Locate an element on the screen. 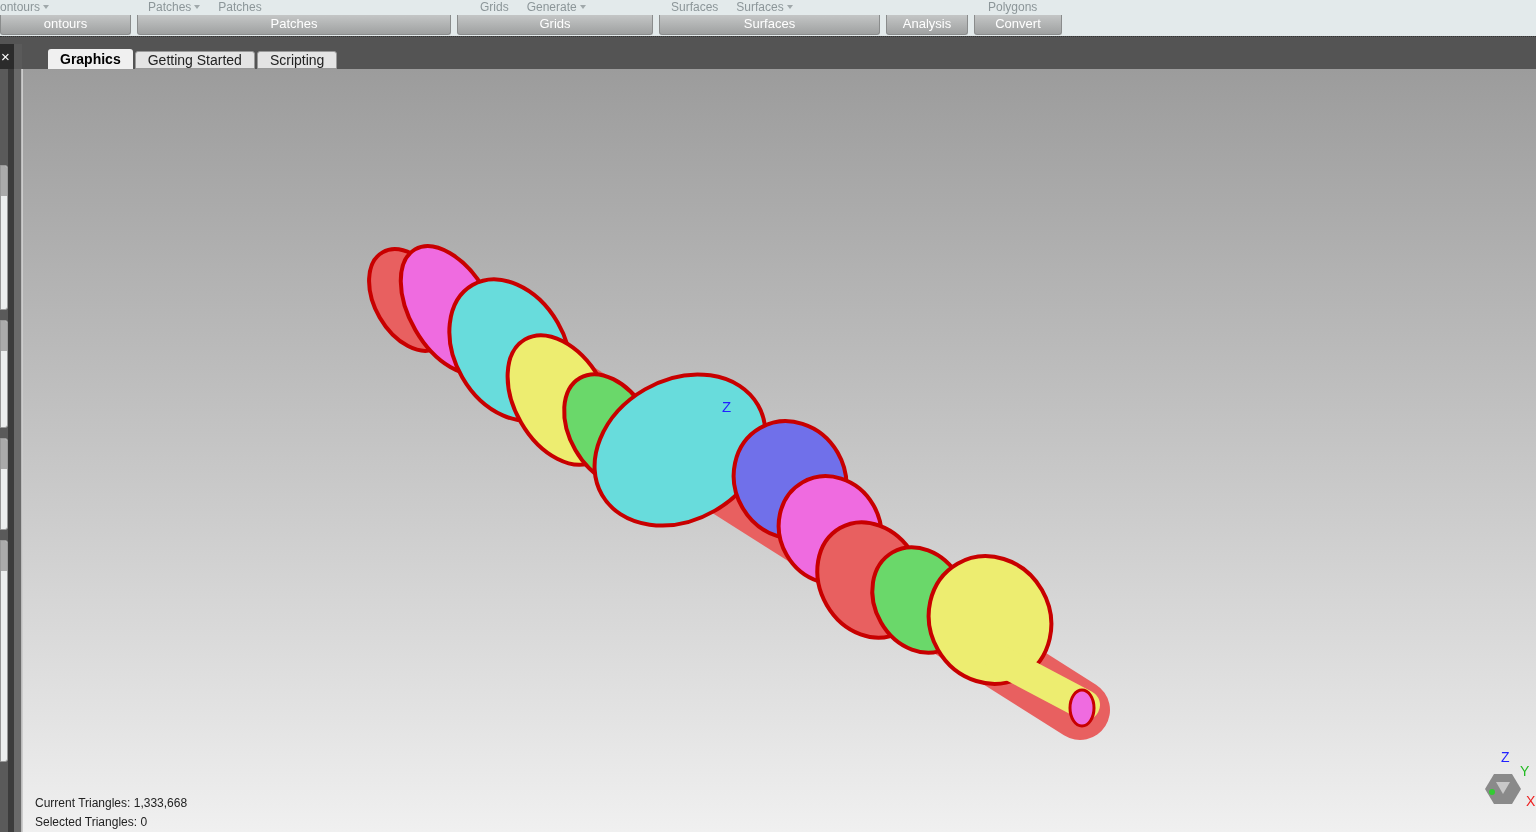 This screenshot has width=1536, height=832. tab: Getting Started is located at coordinates (194, 60).